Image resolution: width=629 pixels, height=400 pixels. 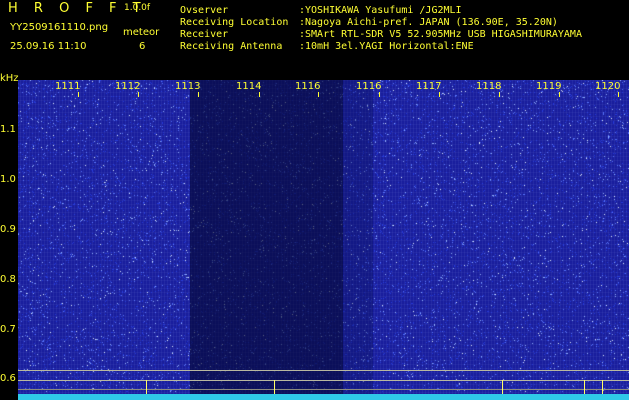 What do you see at coordinates (188, 86) in the screenshot?
I see `x-tick-label: 1113` at bounding box center [188, 86].